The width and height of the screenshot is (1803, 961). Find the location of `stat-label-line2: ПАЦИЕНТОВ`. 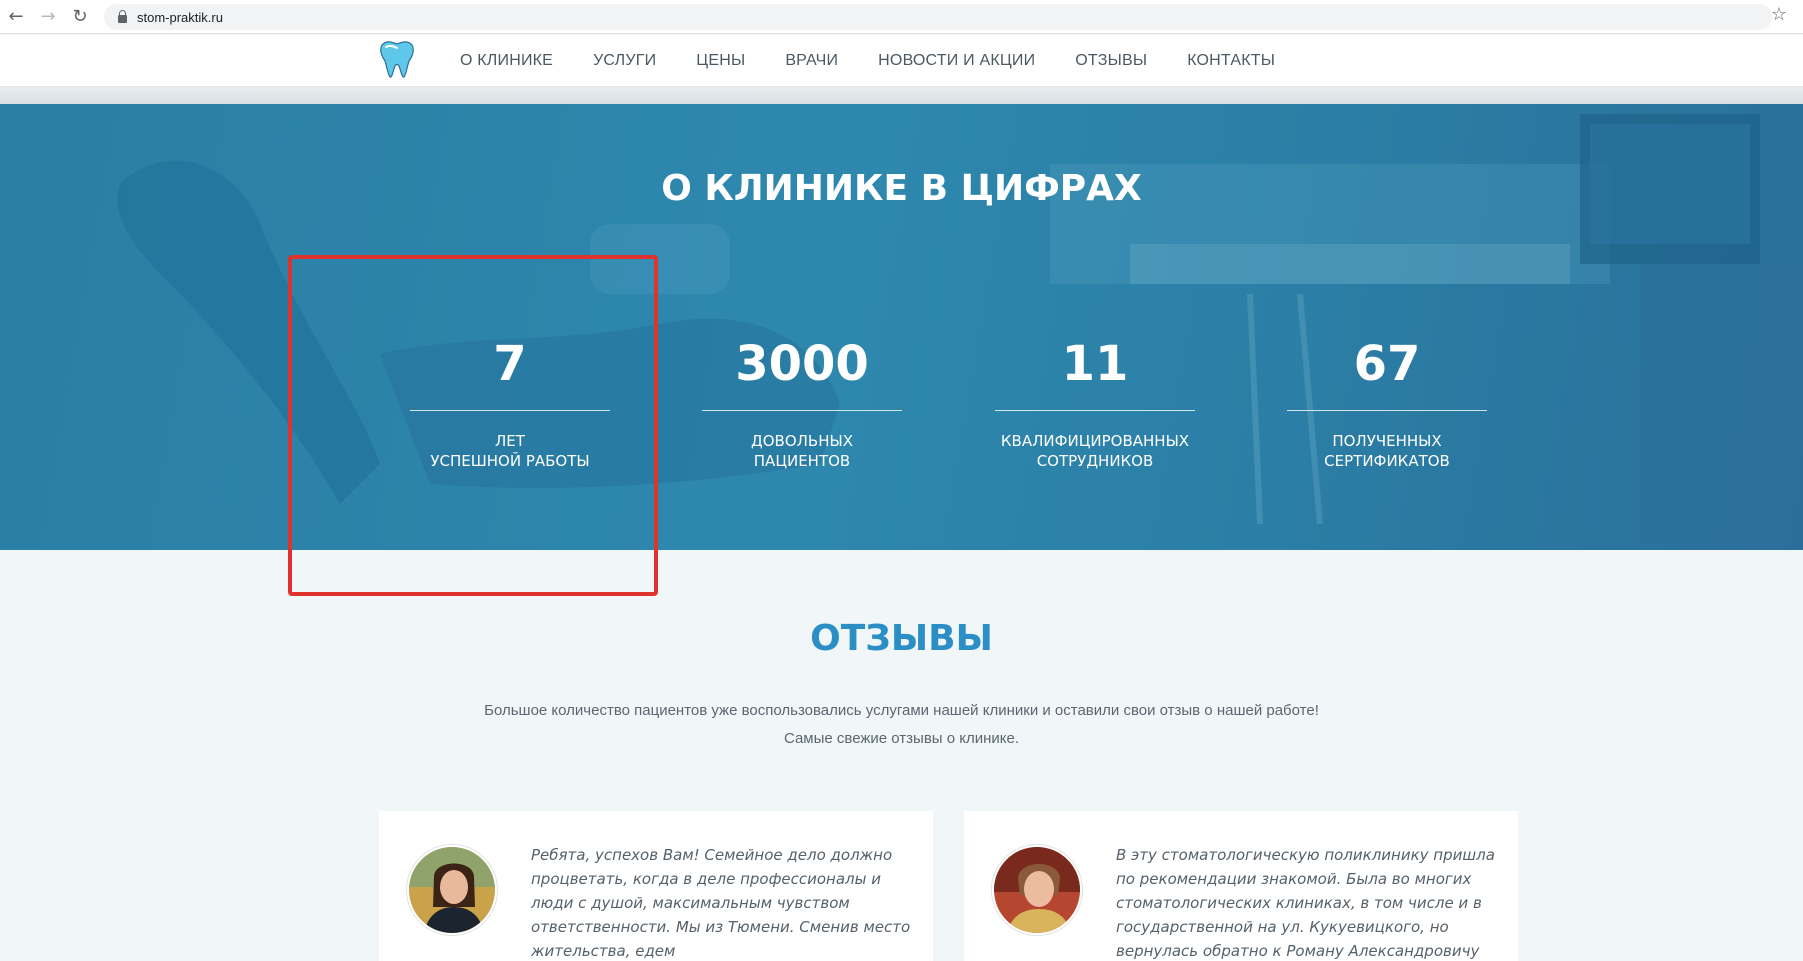

stat-label-line2: ПАЦИЕНТОВ is located at coordinates (802, 461).